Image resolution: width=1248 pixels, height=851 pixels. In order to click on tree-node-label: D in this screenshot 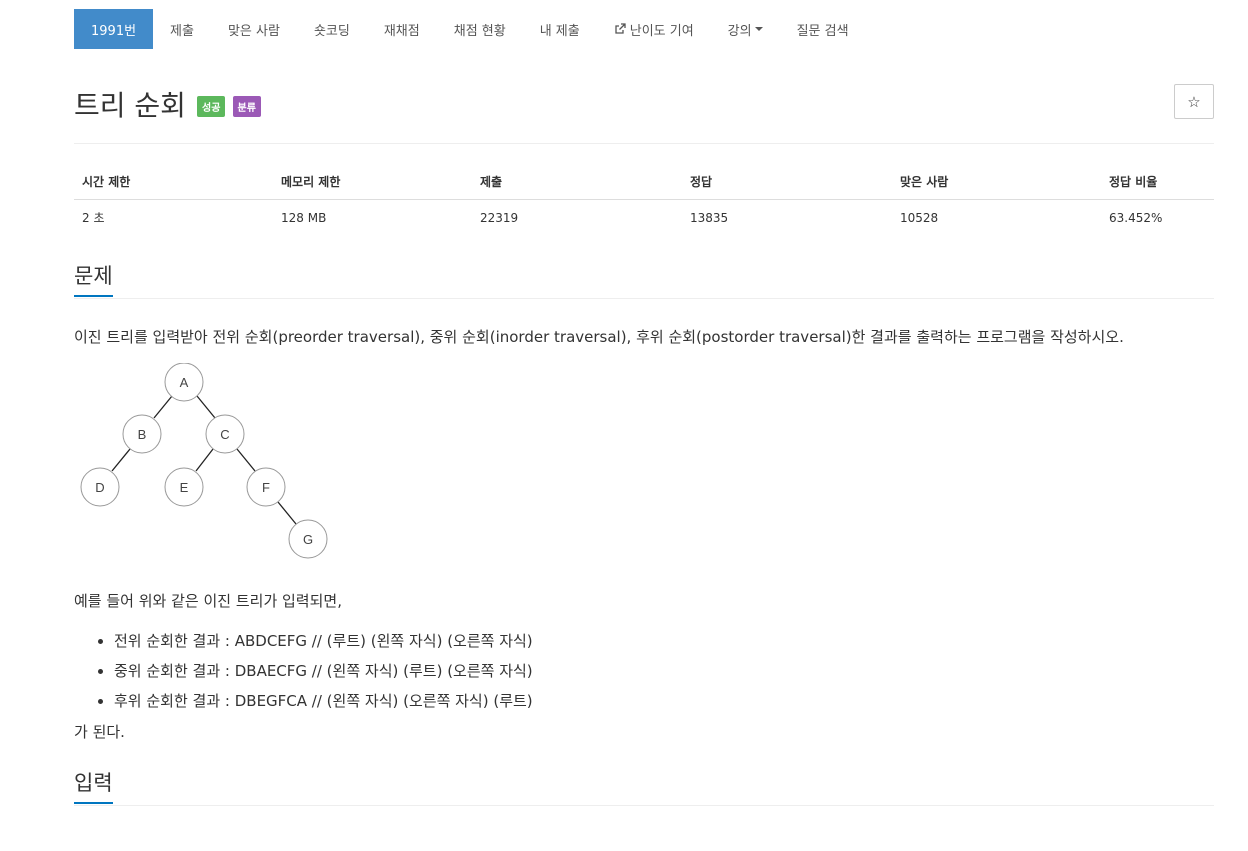, I will do `click(99, 487)`.